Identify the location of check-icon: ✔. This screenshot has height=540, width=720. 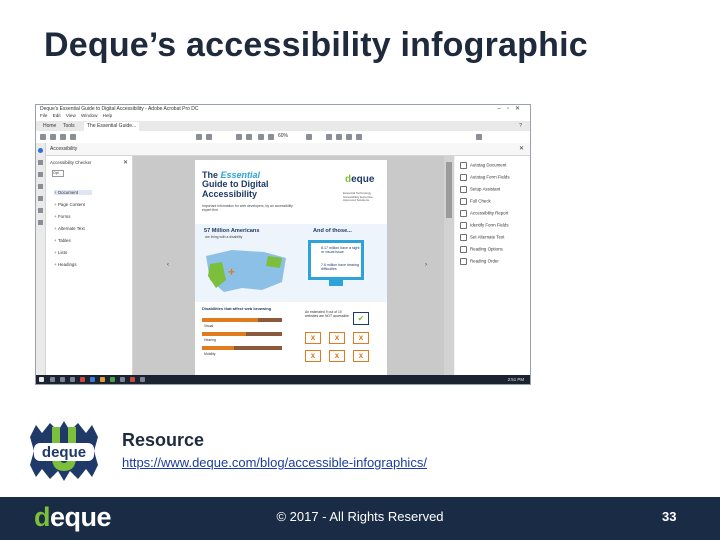
(361, 318).